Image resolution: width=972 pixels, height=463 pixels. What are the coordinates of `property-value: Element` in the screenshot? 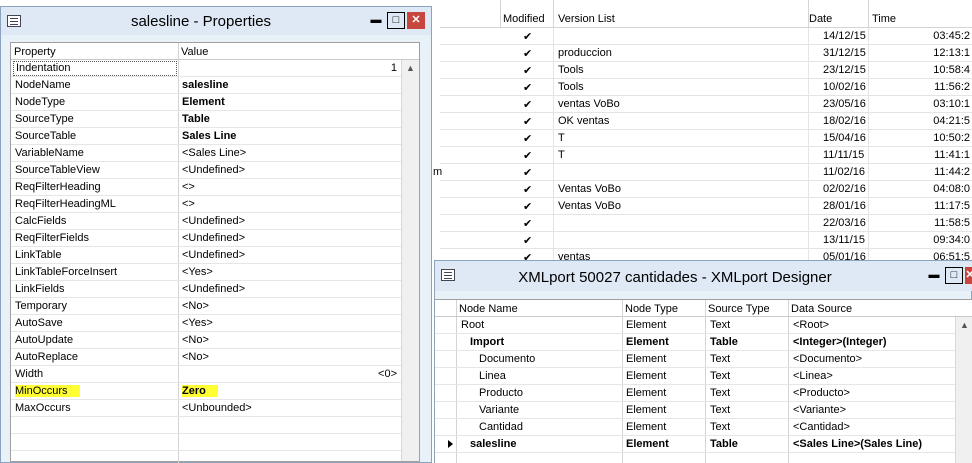 It's located at (203, 102).